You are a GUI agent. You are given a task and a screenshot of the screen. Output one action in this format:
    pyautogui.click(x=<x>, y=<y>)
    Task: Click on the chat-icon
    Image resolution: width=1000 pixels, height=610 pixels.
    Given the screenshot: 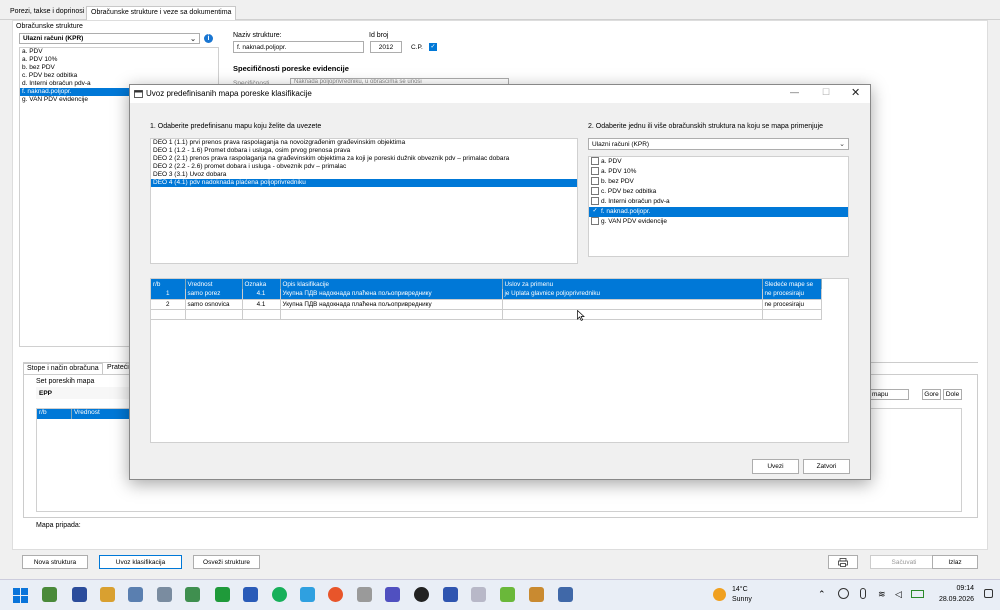 What is the action you would take?
    pyautogui.click(x=279, y=594)
    